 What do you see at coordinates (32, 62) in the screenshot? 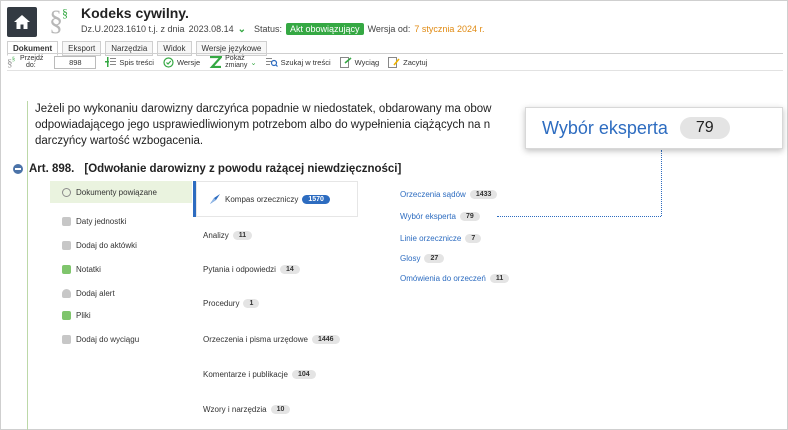
I see `goto-label: Przejdź do:` at bounding box center [32, 62].